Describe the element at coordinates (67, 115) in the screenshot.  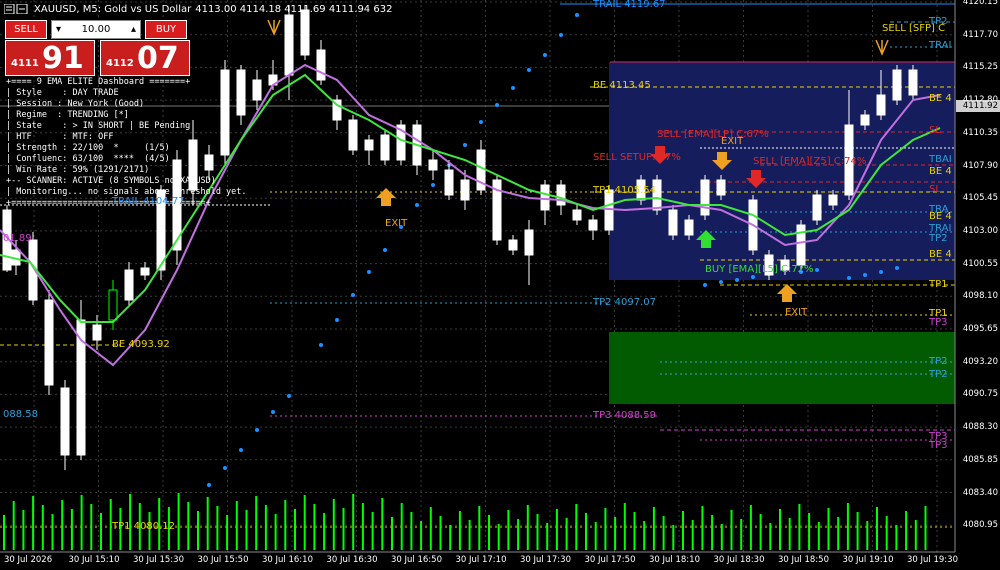
I see `dashboard-line: | Regime : TRENDING [*]` at that location.